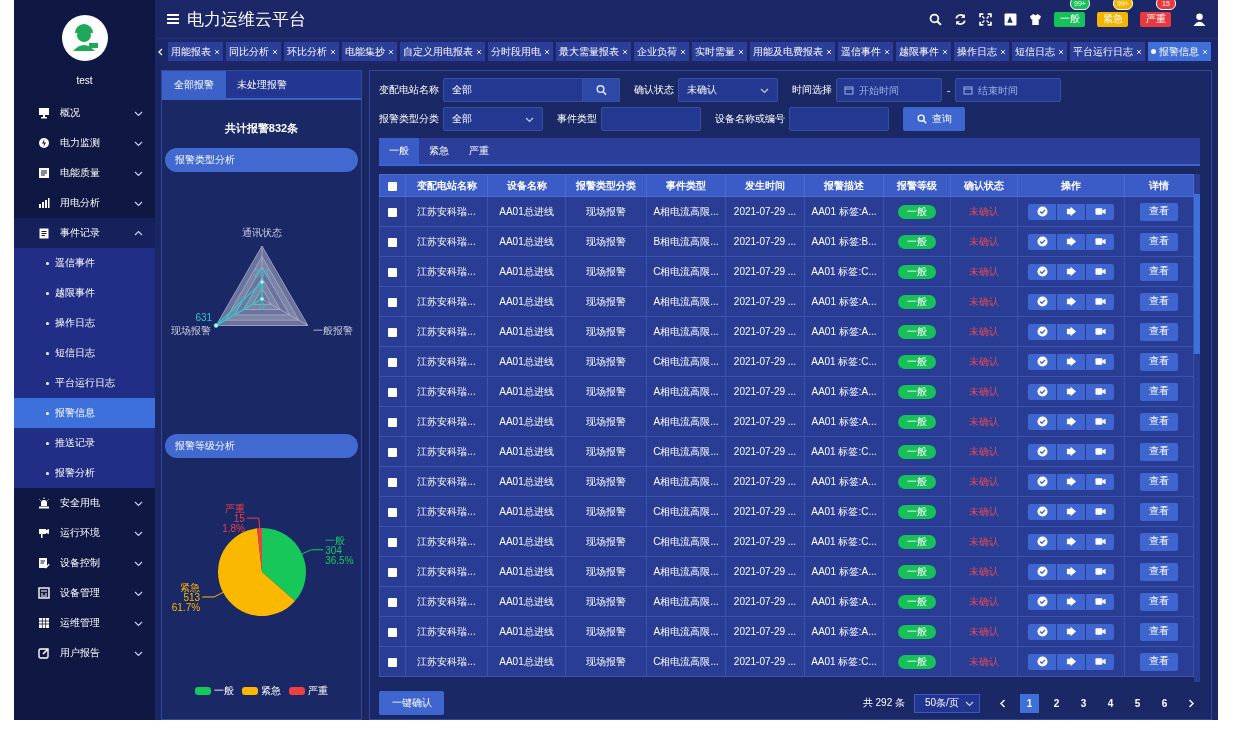  I want to click on page-size-select: 50条/页, so click(947, 703).